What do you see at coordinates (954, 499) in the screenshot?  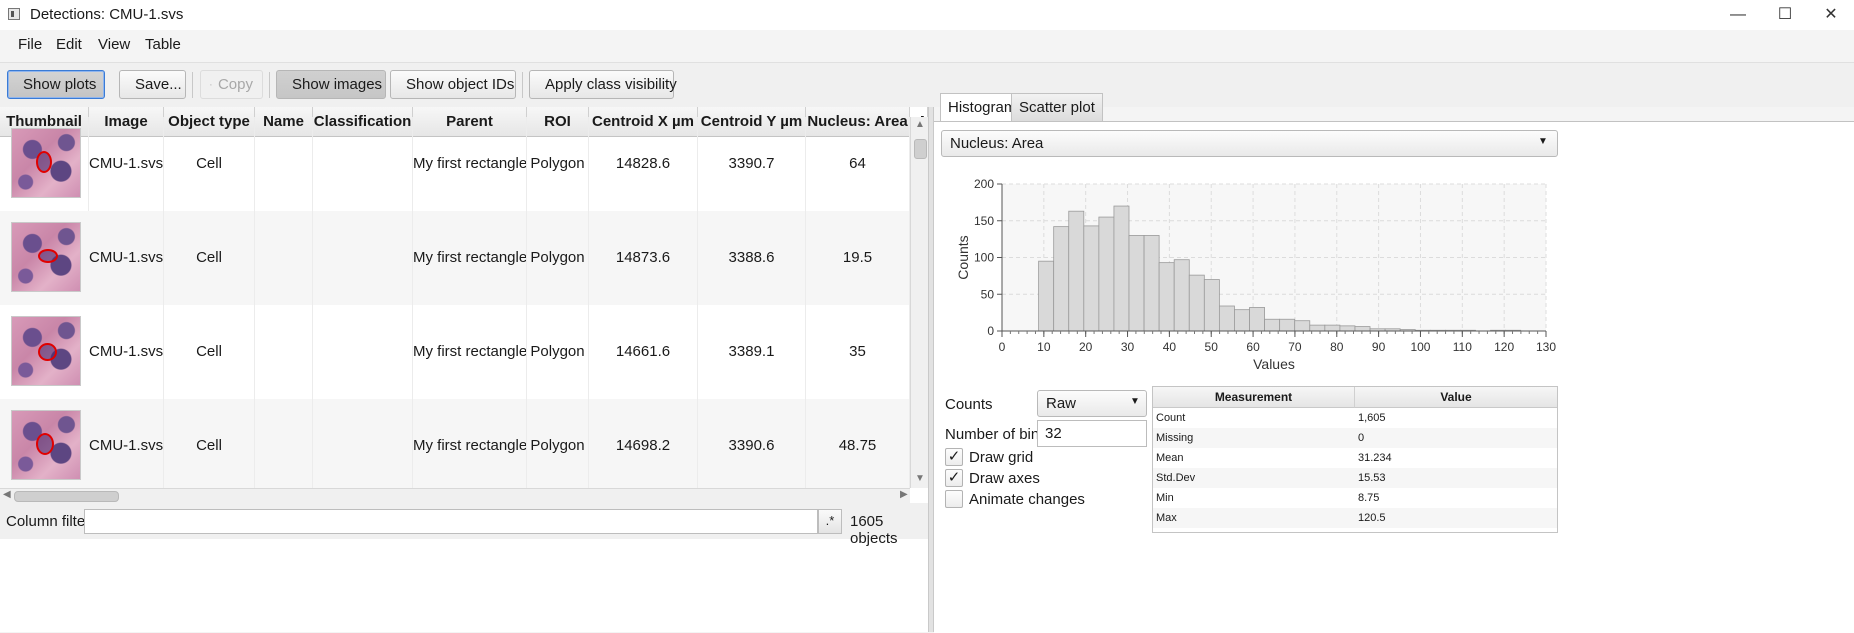 I see `animate-changes-checkbox` at bounding box center [954, 499].